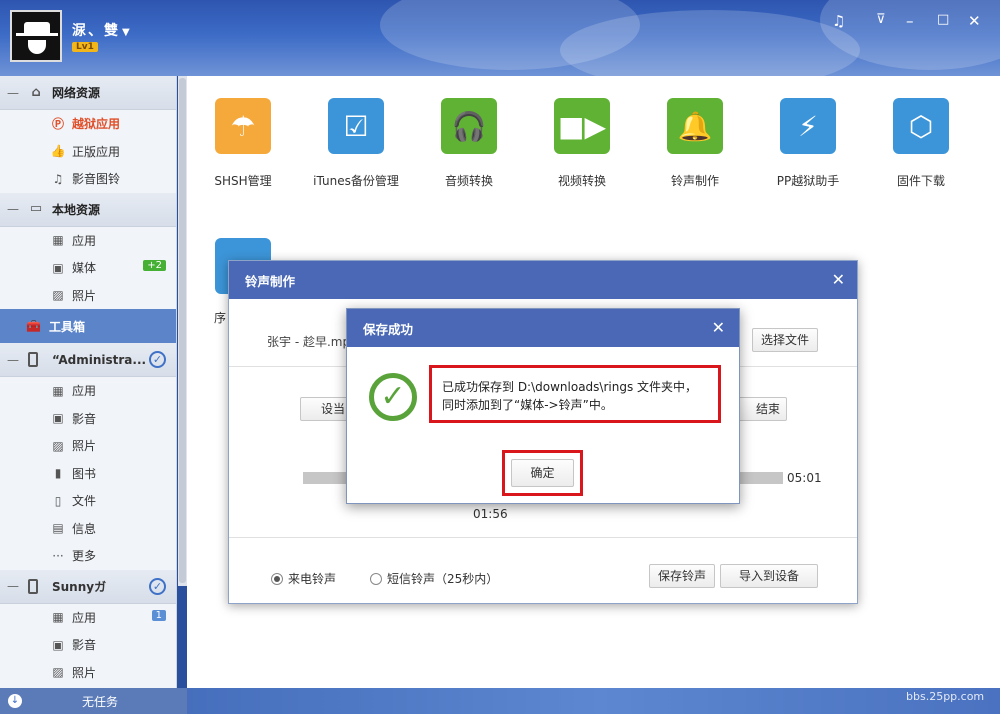  I want to click on backup-icon: ☑, so click(356, 126).